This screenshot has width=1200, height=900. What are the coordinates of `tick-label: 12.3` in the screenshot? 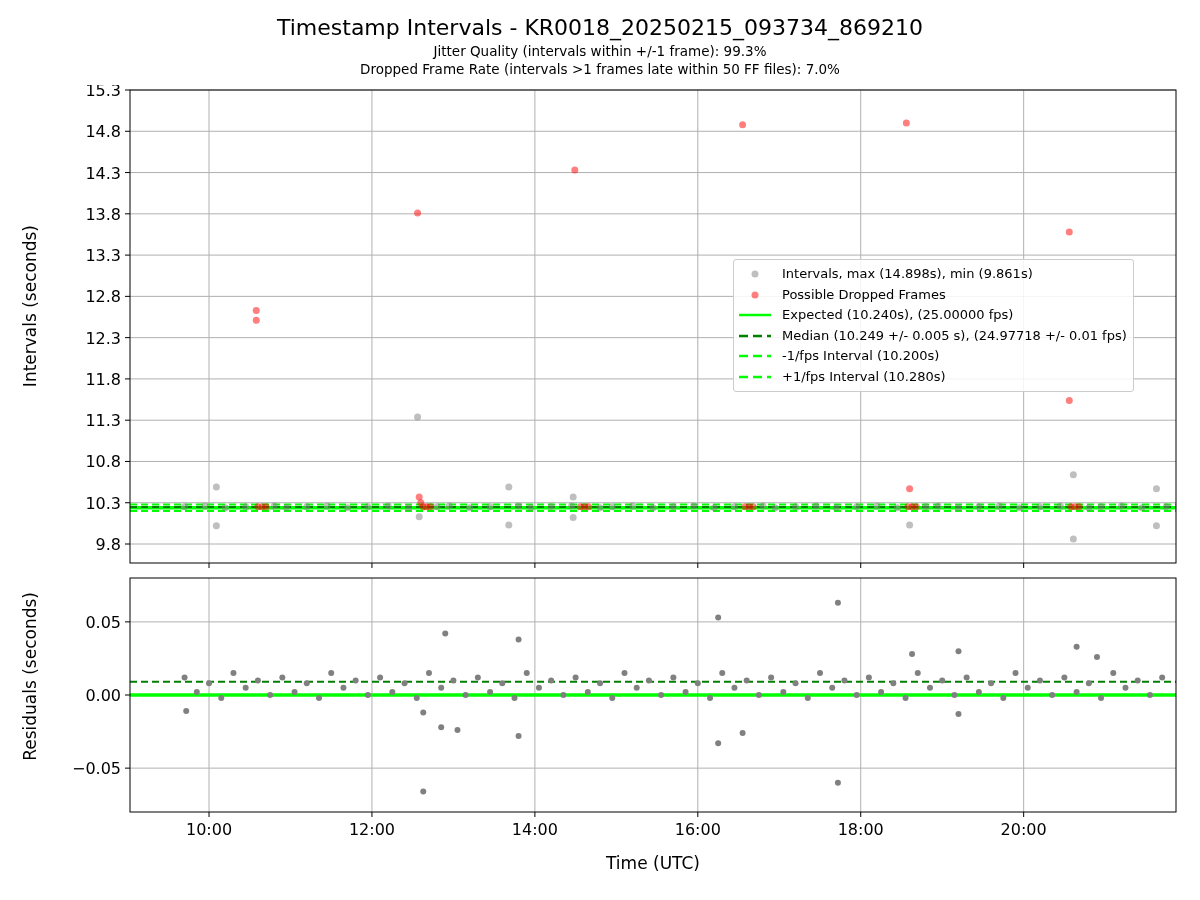 It's located at (103, 338).